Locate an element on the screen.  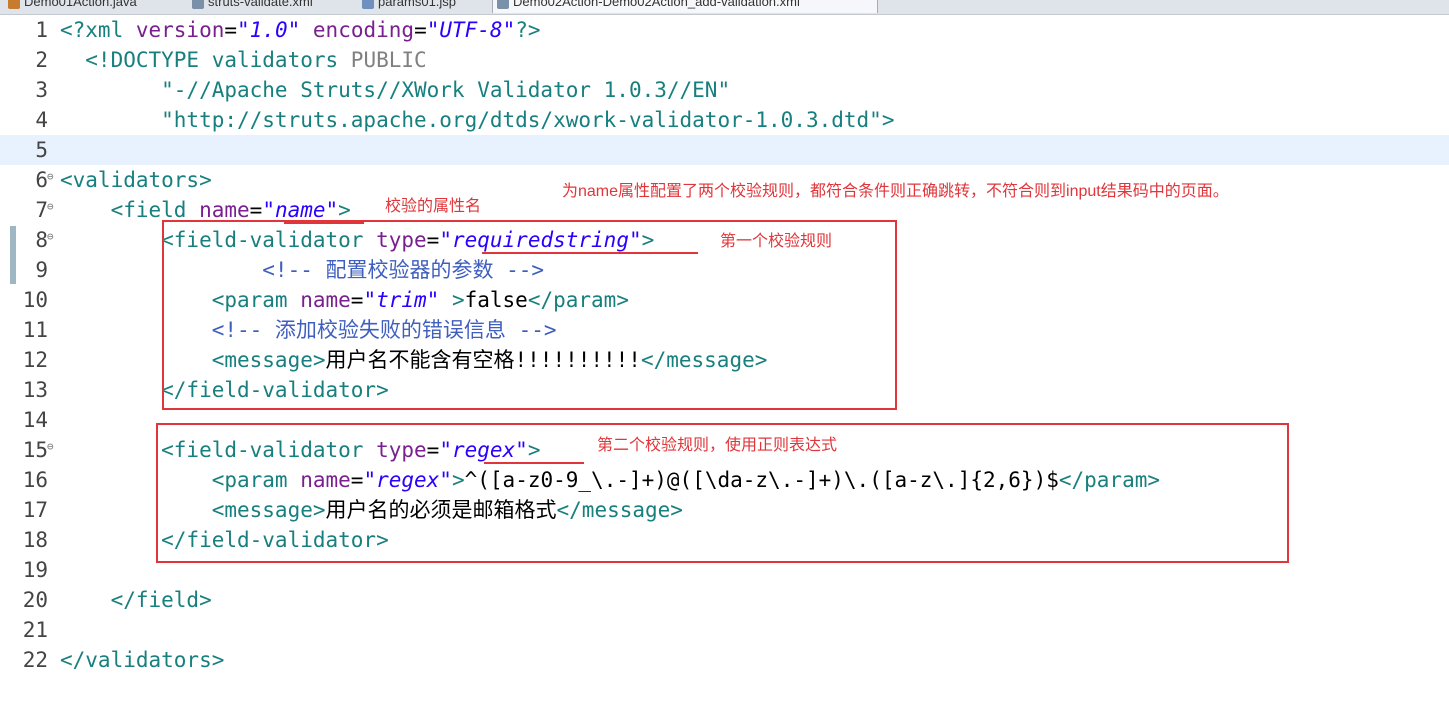
jsp-file-icon is located at coordinates (368, 4).